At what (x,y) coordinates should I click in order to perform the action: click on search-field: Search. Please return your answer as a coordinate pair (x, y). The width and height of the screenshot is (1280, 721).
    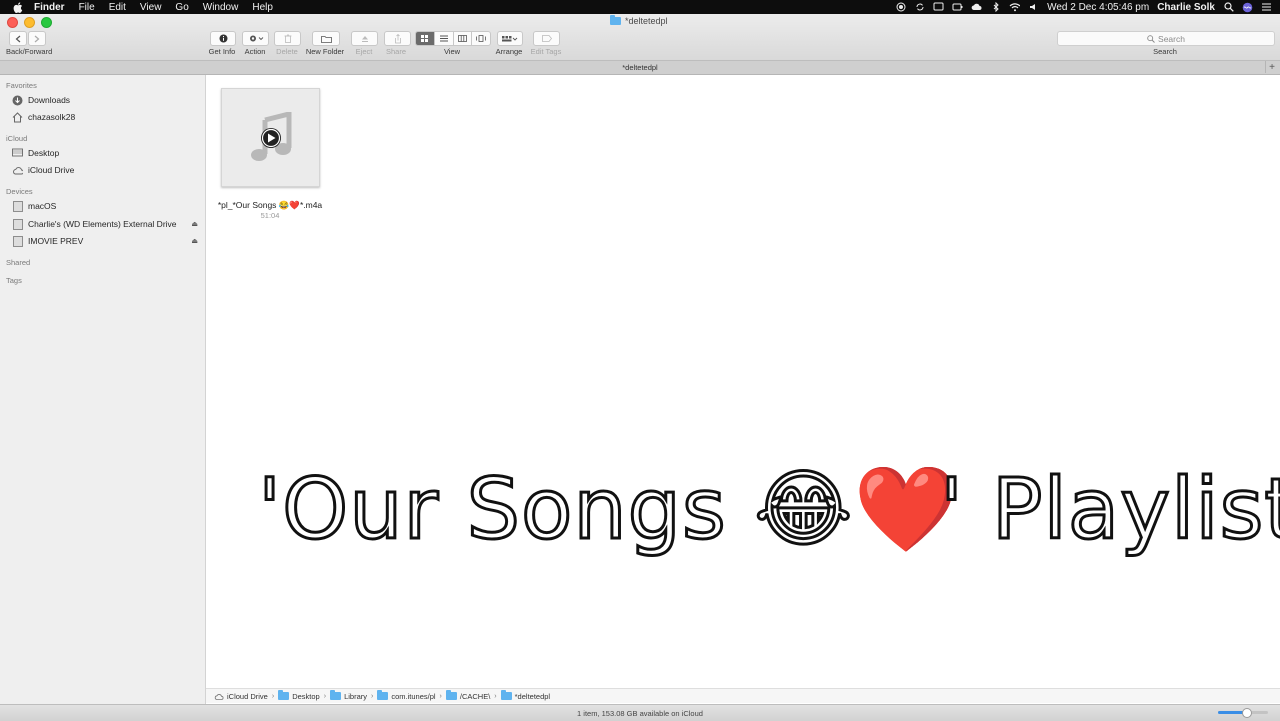
    Looking at the image, I should click on (1166, 38).